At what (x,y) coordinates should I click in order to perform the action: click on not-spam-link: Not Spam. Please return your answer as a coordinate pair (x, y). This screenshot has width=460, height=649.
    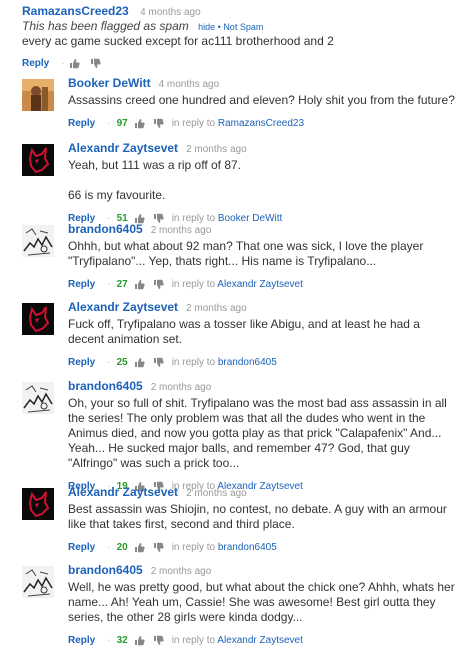
    Looking at the image, I should click on (243, 27).